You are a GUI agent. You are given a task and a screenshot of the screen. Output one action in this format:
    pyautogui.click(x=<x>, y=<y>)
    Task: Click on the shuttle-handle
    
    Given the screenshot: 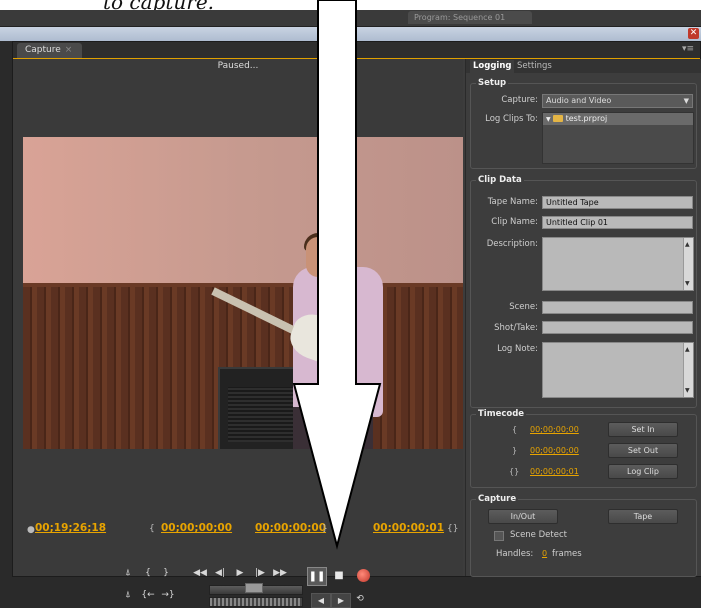 What is the action you would take?
    pyautogui.click(x=254, y=588)
    